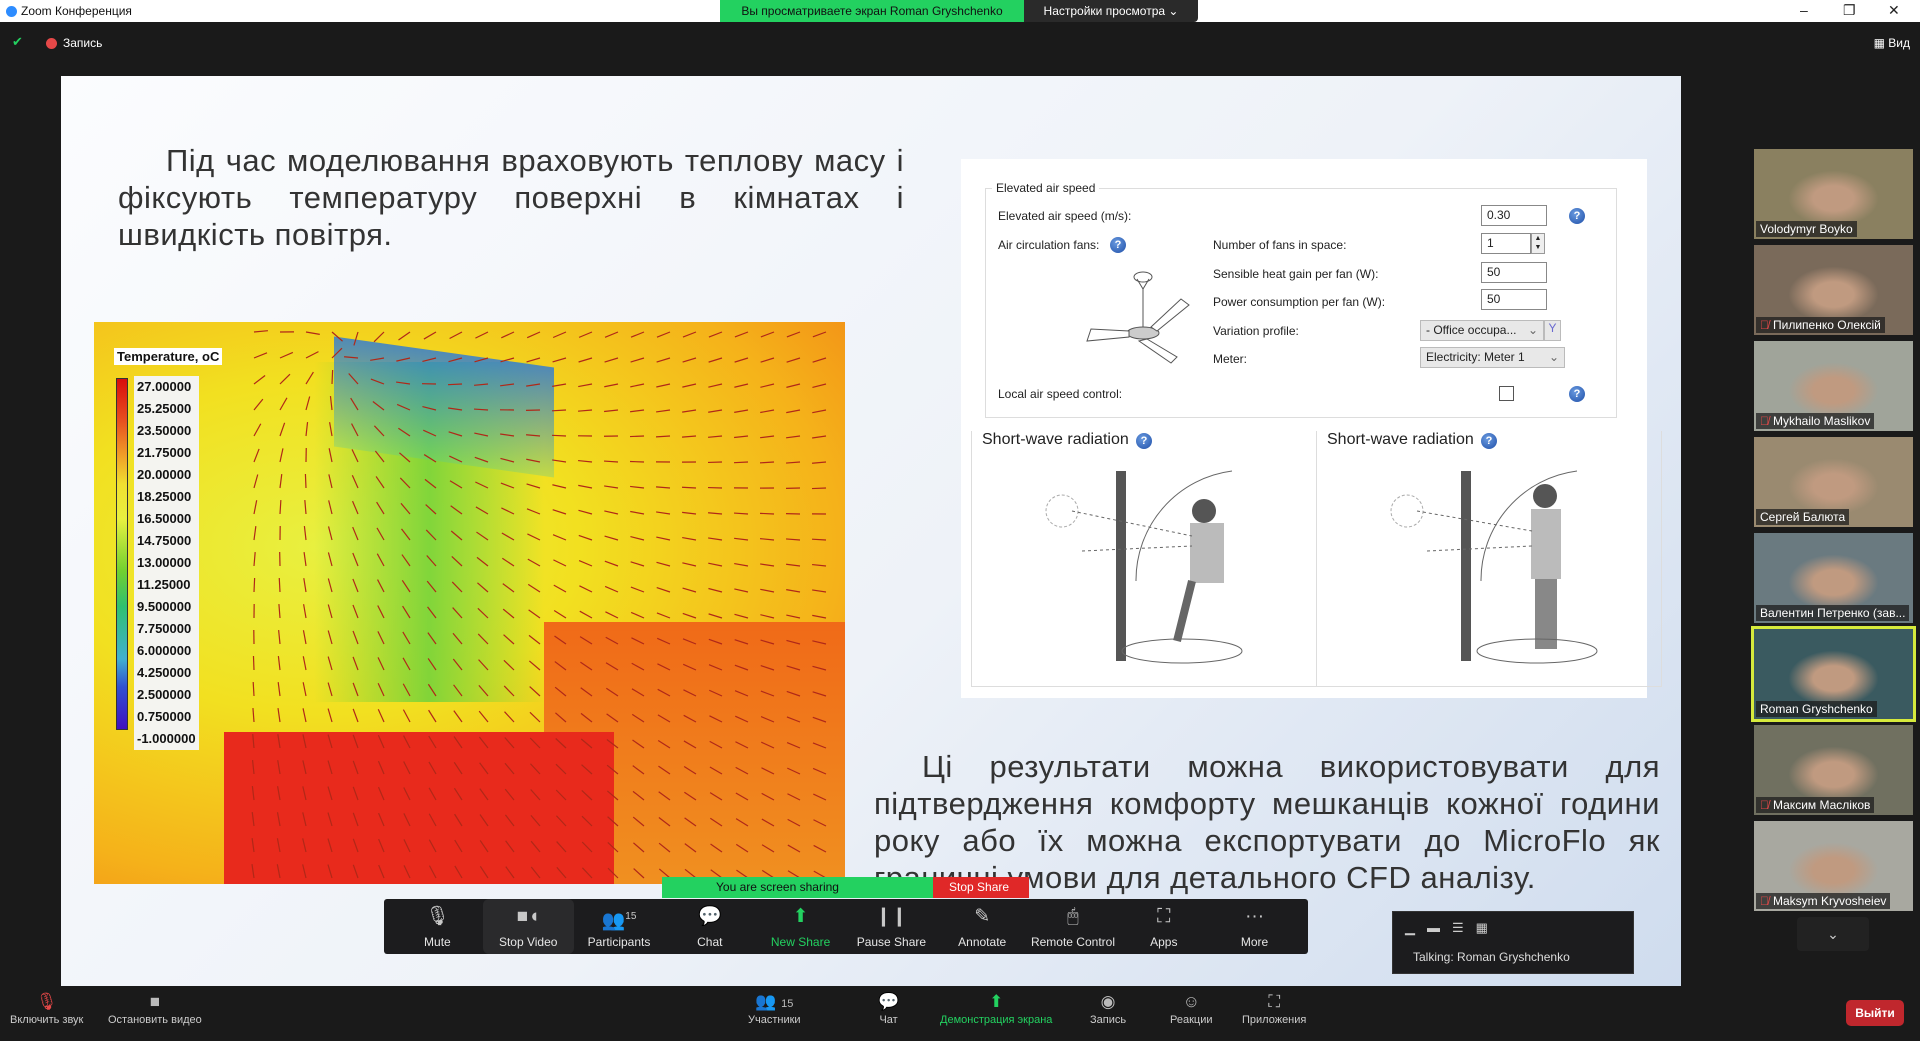 The height and width of the screenshot is (1041, 1920). What do you see at coordinates (1254, 926) in the screenshot?
I see `toolbar-more-button: ··· More` at bounding box center [1254, 926].